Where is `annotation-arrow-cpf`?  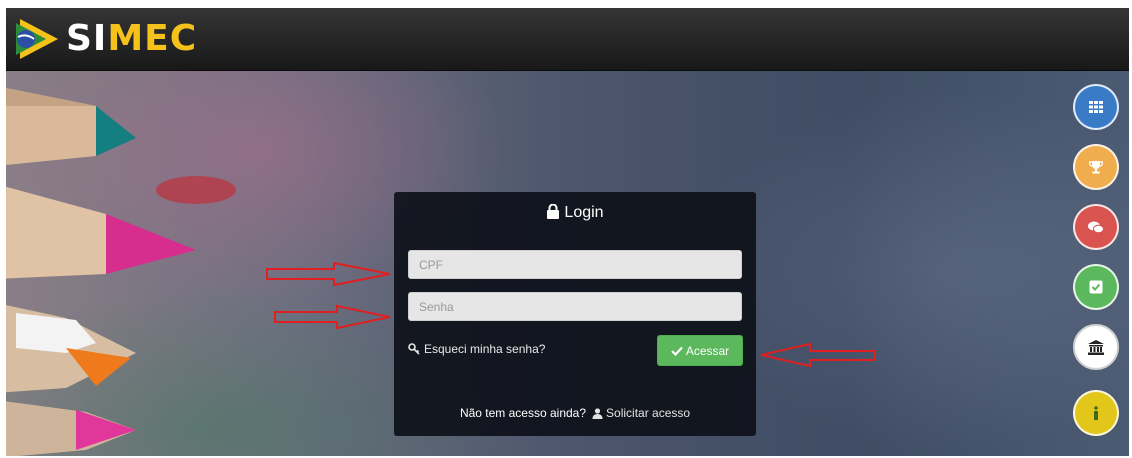 annotation-arrow-cpf is located at coordinates (328, 274).